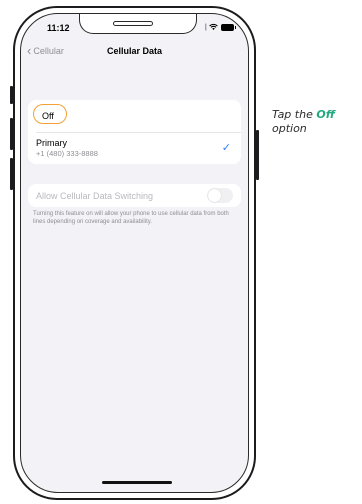 The width and height of the screenshot is (362, 504). What do you see at coordinates (220, 27) in the screenshot?
I see `status-icons: ||` at bounding box center [220, 27].